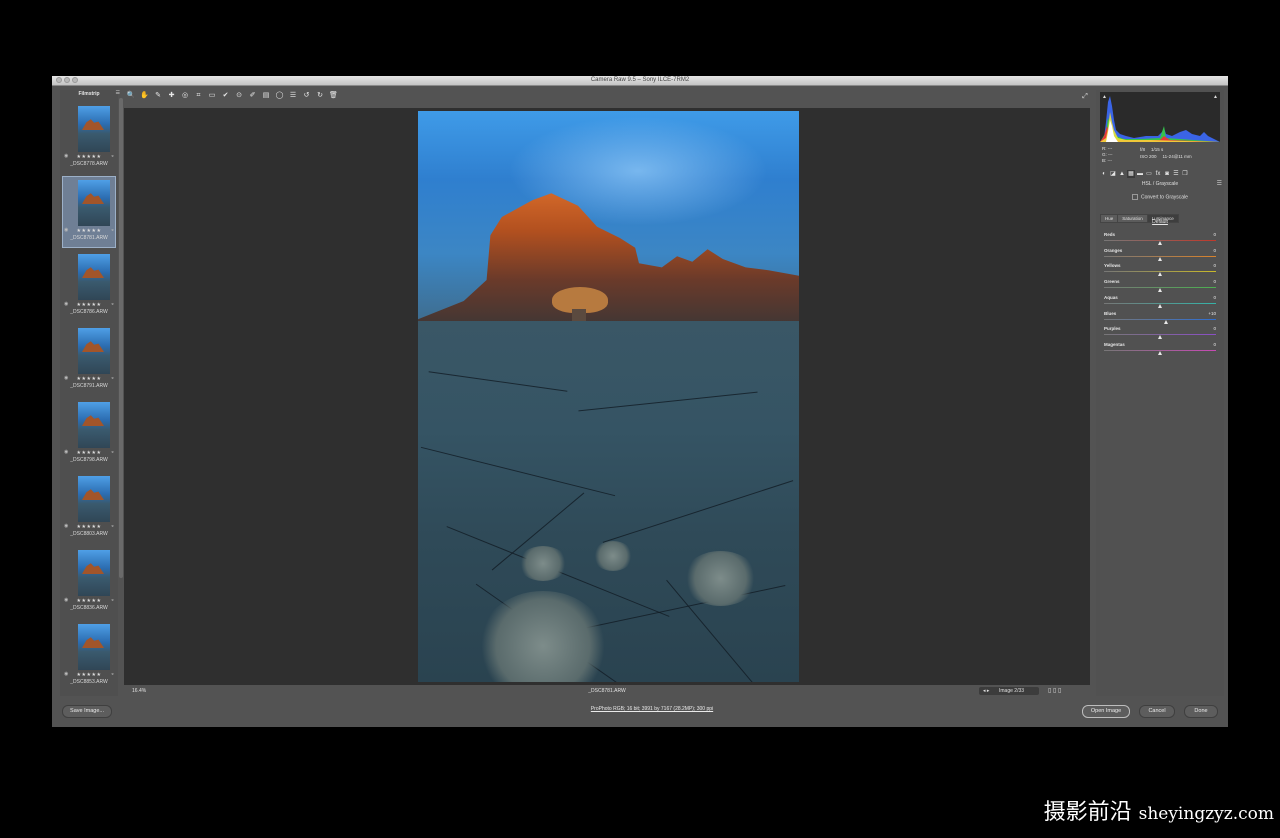 The width and height of the screenshot is (1280, 838). What do you see at coordinates (1122, 174) in the screenshot?
I see `detail-tab-icon: ▲` at bounding box center [1122, 174].